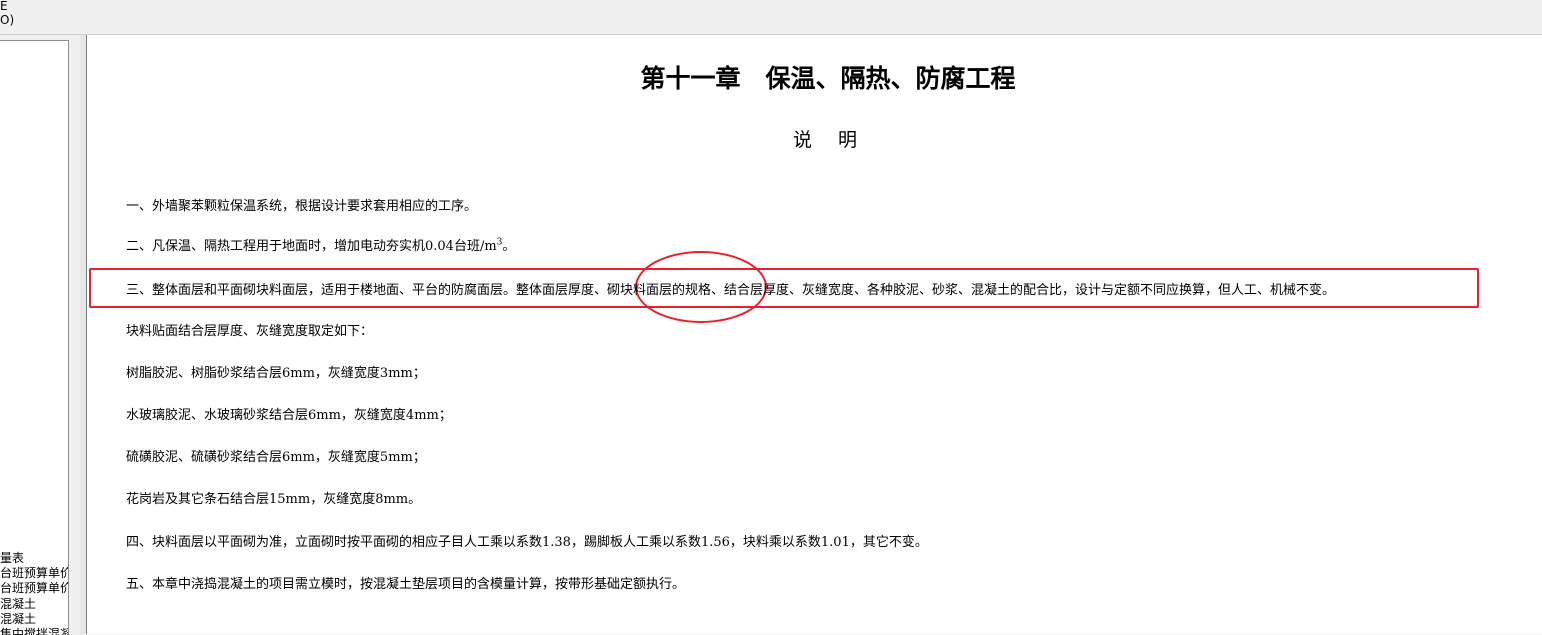 The image size is (1542, 635). What do you see at coordinates (289, 415) in the screenshot?
I see `paragraph-6: 水玻璃胶泥、水玻璃砂浆结合层6mm，灰缝宽度4mm；` at bounding box center [289, 415].